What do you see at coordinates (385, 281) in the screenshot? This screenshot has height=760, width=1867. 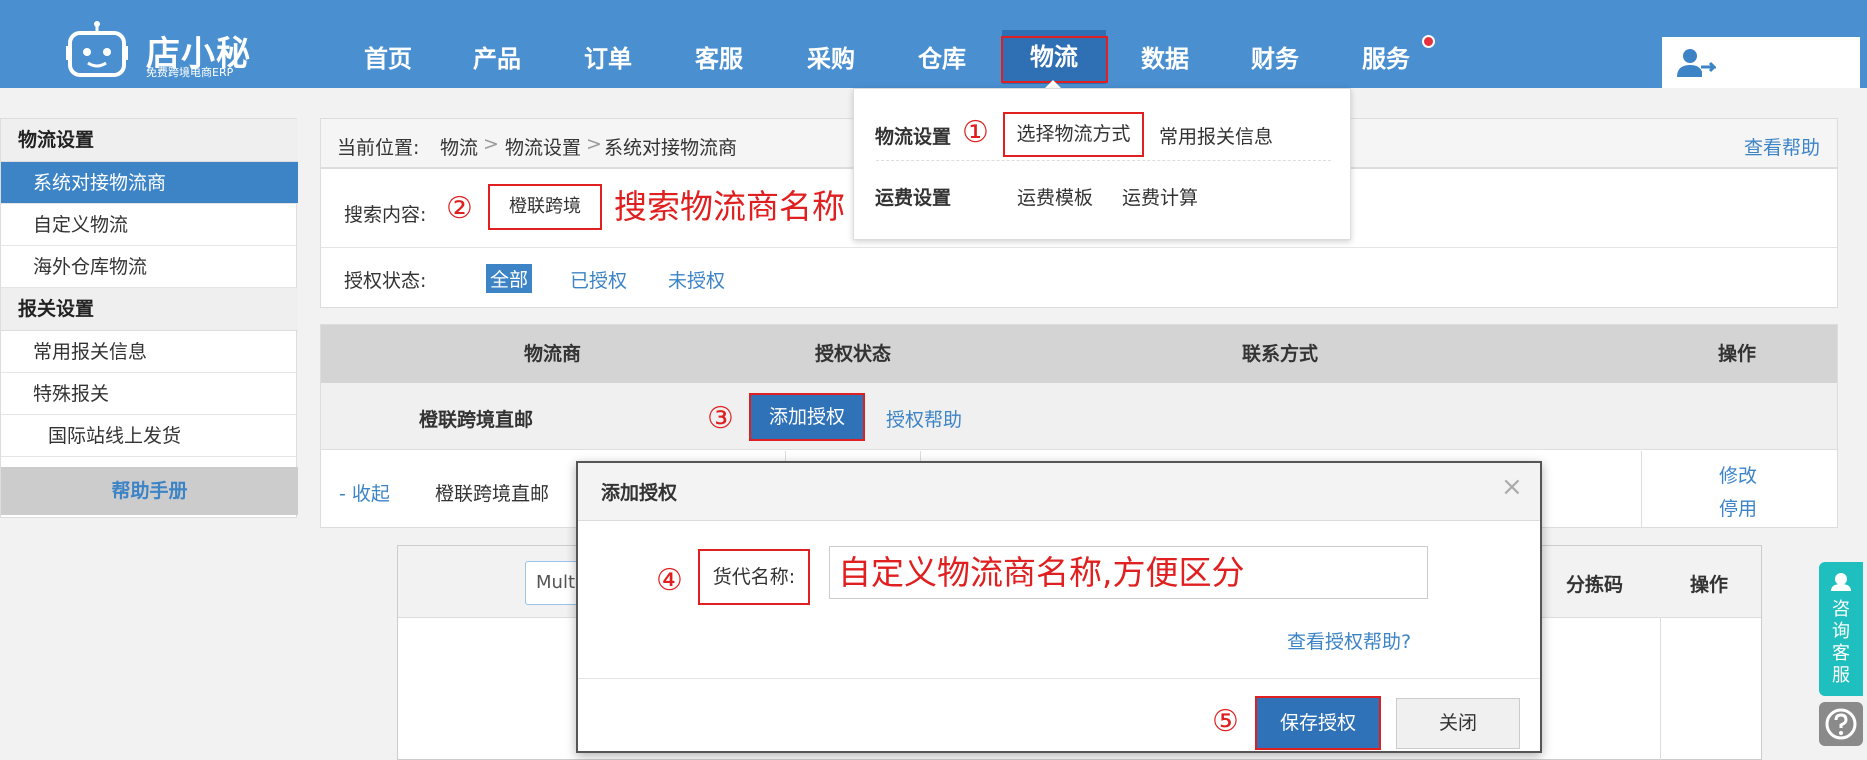 I see `auth-status-label: 授权状态:` at bounding box center [385, 281].